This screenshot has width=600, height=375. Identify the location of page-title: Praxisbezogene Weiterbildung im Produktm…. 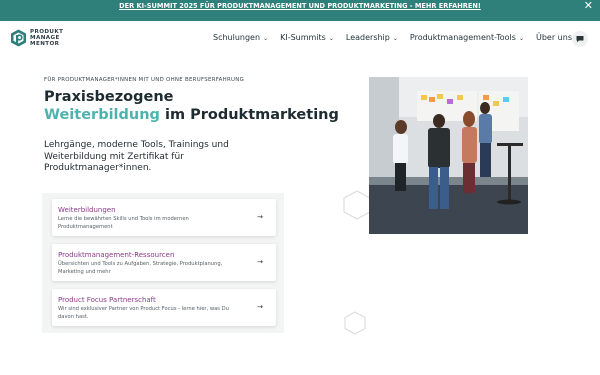
(191, 106).